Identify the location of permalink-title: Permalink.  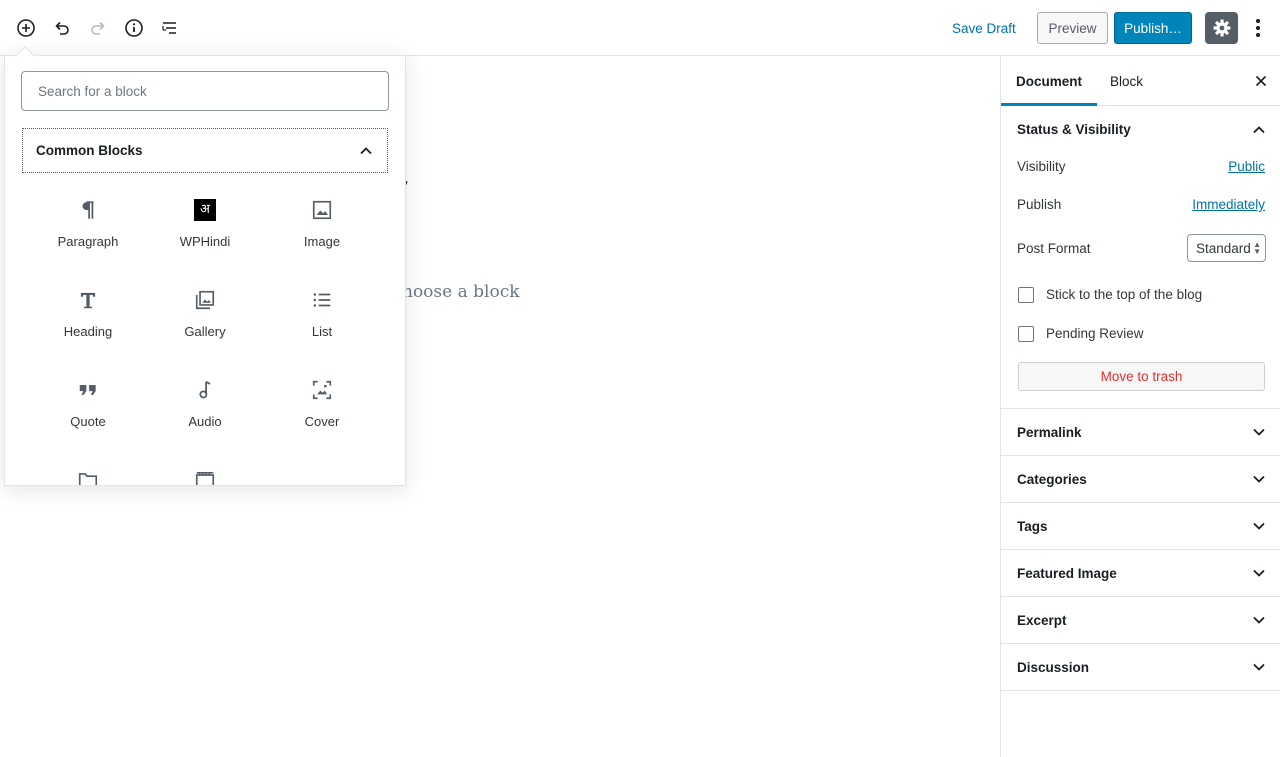
(1049, 432).